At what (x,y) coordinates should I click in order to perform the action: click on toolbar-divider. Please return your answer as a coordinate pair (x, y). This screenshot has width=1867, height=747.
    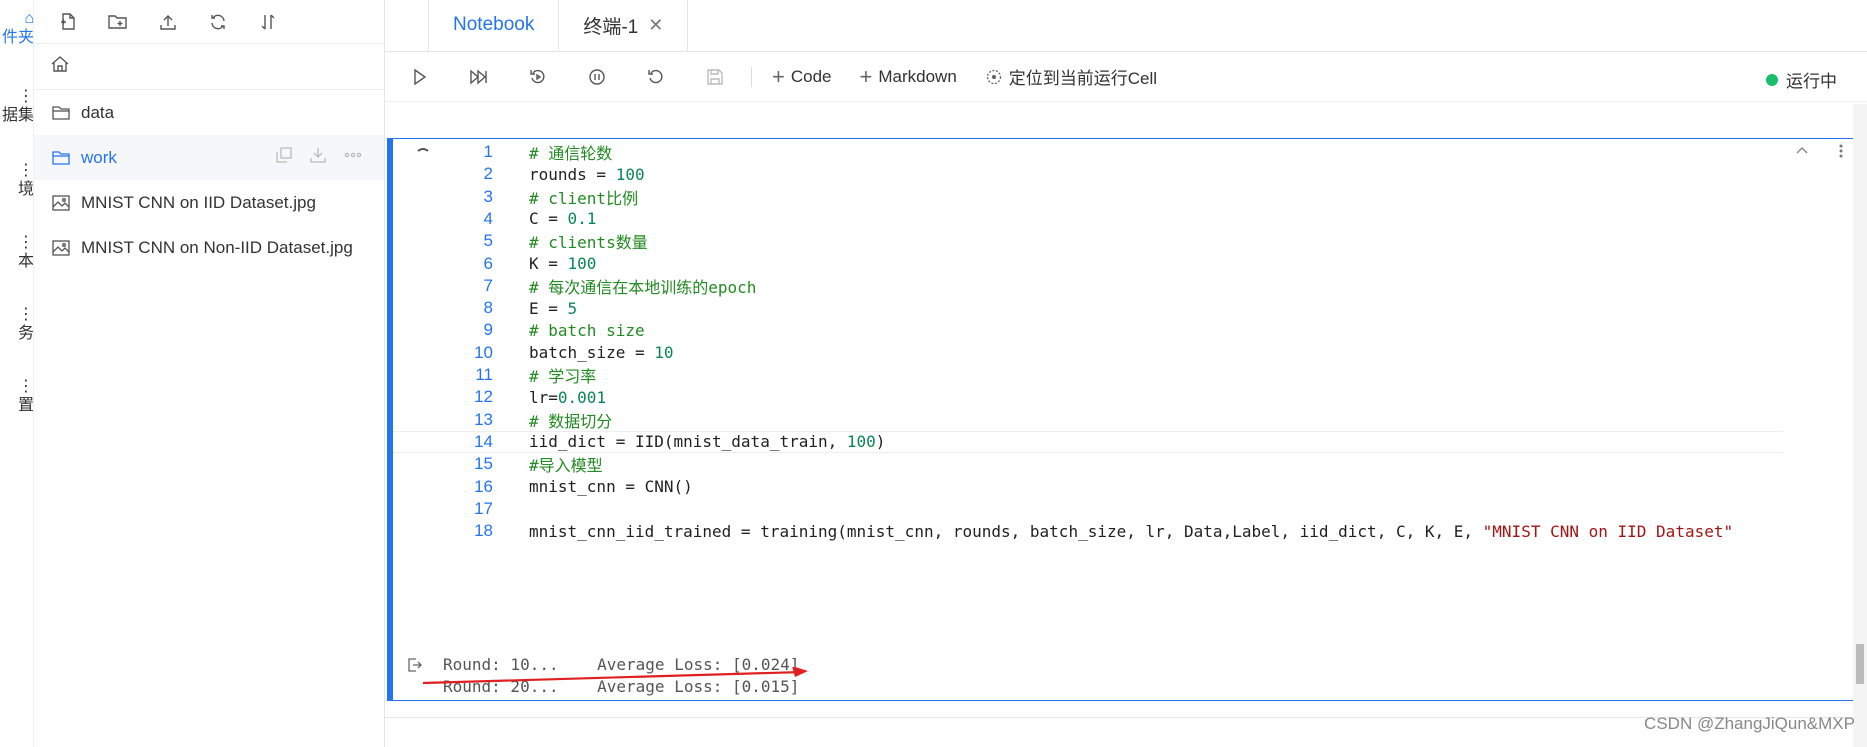
    Looking at the image, I should click on (751, 76).